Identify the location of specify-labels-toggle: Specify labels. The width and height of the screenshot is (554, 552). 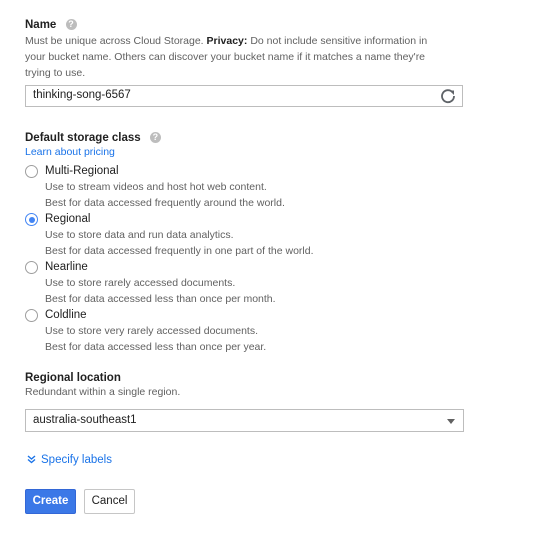
(69, 460).